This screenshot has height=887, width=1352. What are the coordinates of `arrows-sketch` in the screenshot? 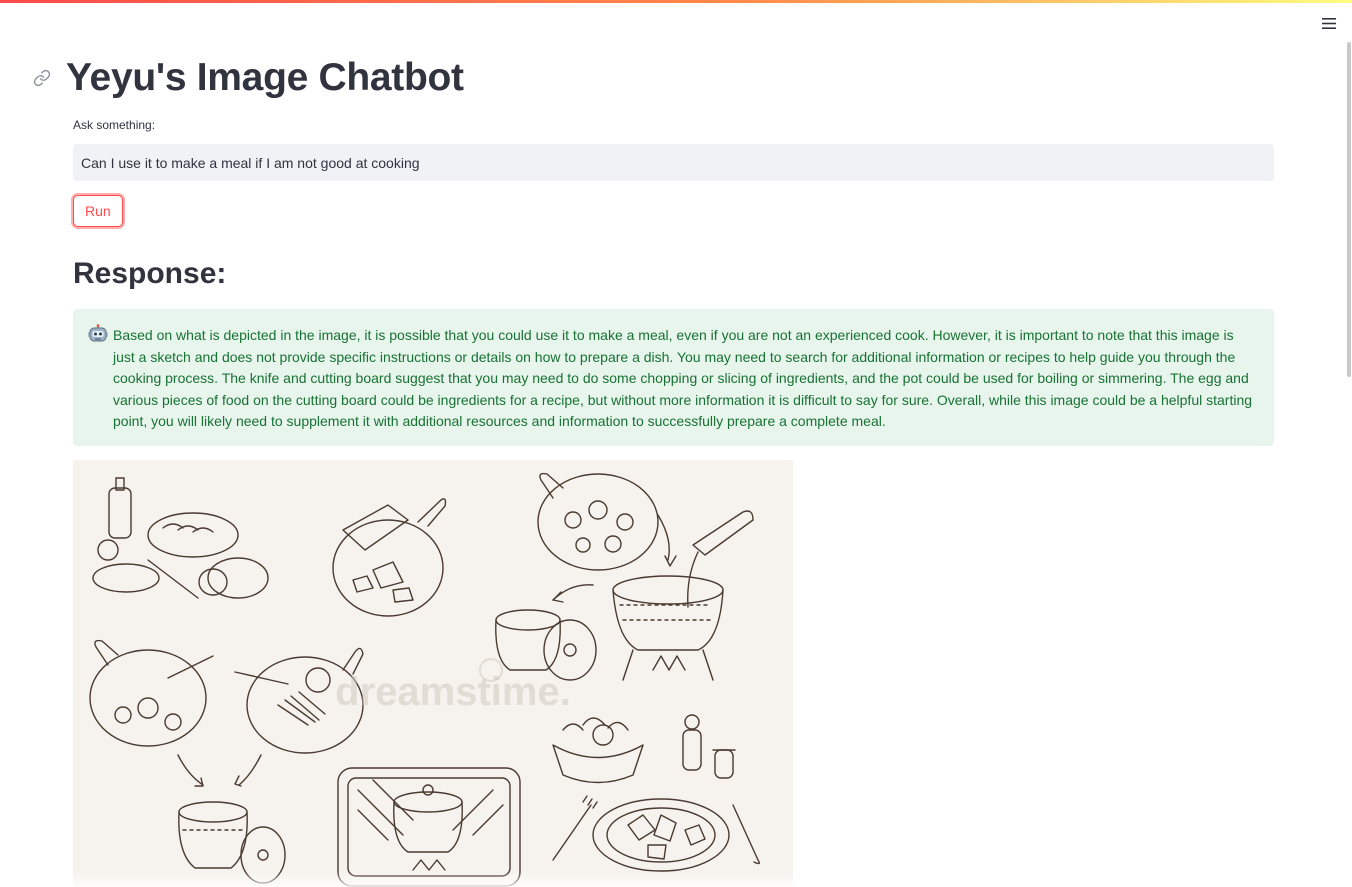 It's located at (219, 770).